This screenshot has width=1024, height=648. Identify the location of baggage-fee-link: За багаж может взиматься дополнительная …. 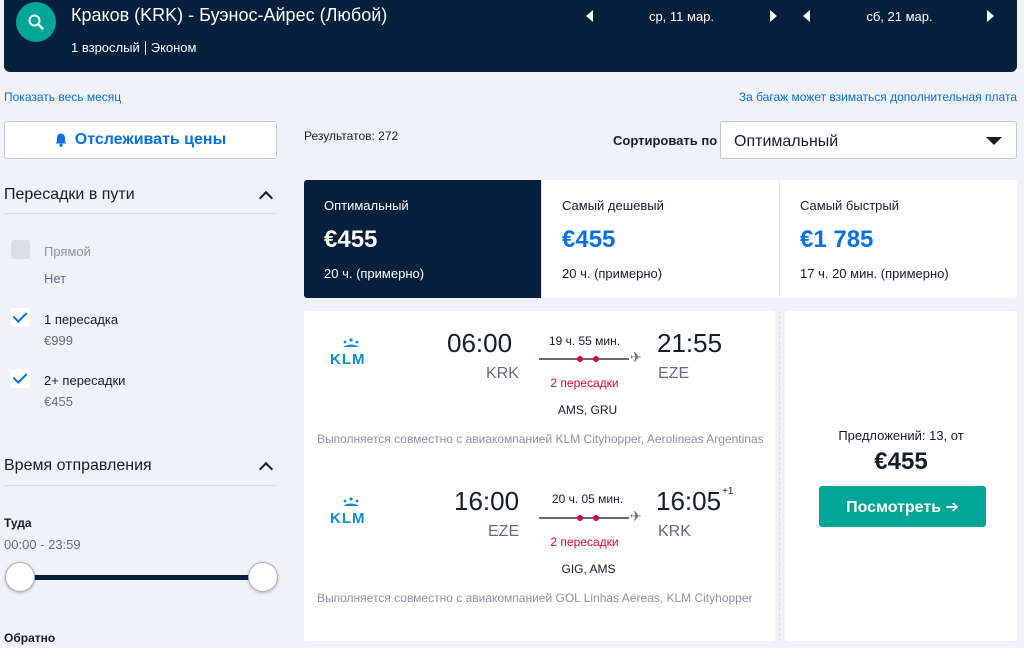
(878, 97).